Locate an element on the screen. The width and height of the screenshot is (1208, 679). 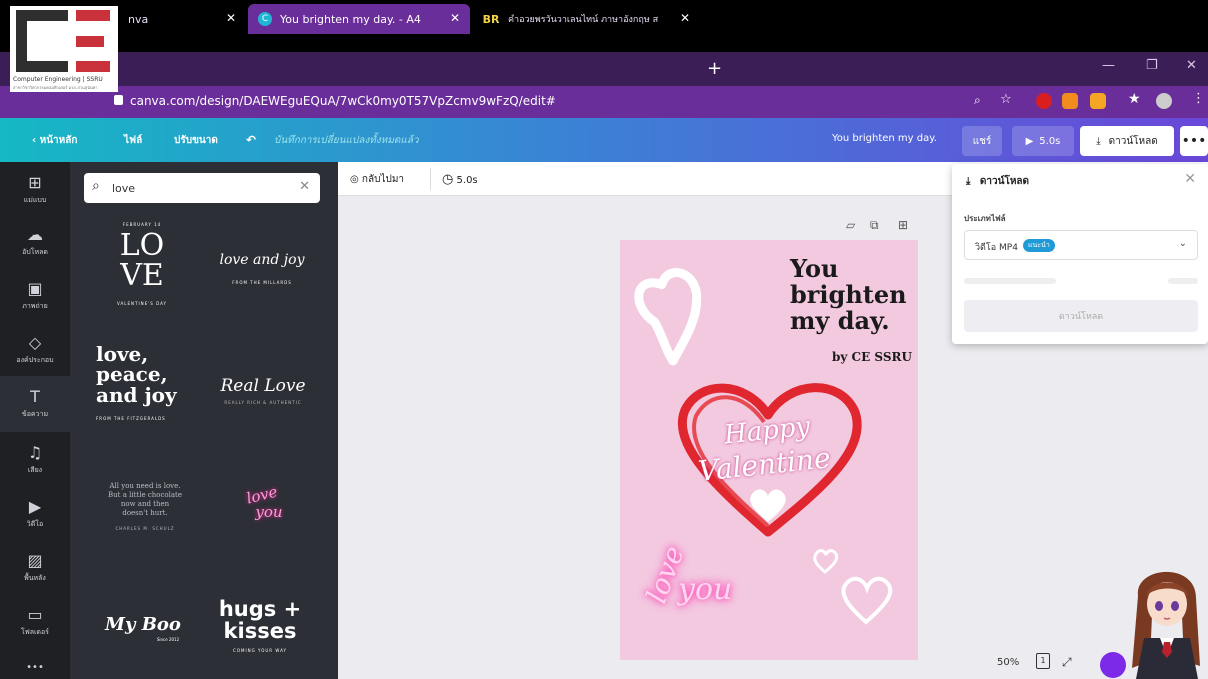
download-button: ⤓ ดาวน์โหลด is located at coordinates (1127, 141).